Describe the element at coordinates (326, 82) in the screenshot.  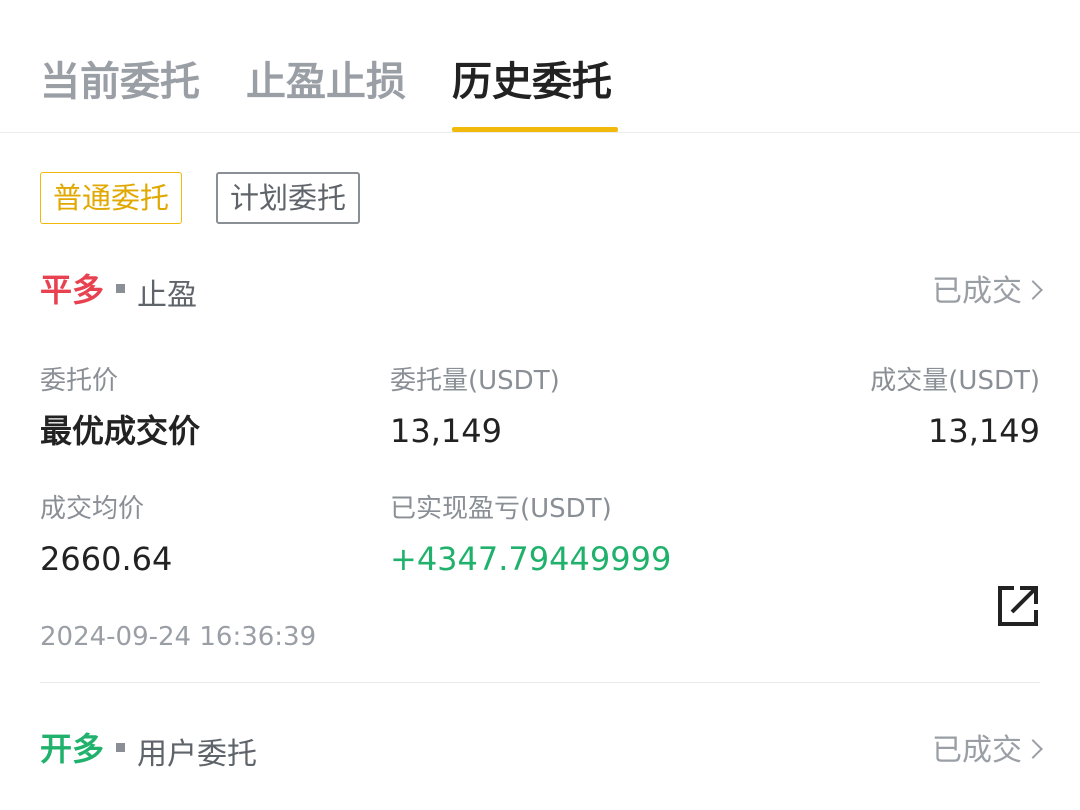
I see `tab-tp-sl: 止盈止损` at that location.